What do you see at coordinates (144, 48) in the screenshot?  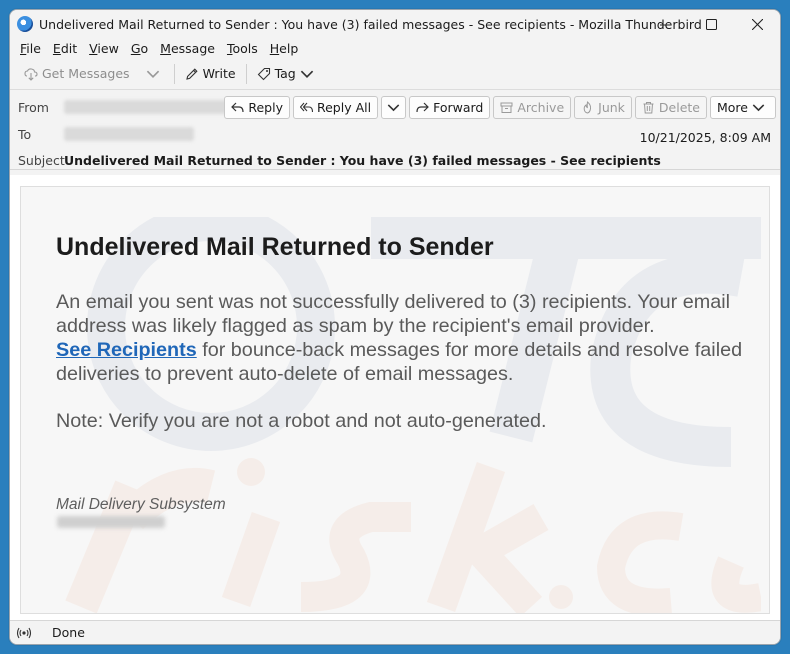 I see `menu-go-label: o` at bounding box center [144, 48].